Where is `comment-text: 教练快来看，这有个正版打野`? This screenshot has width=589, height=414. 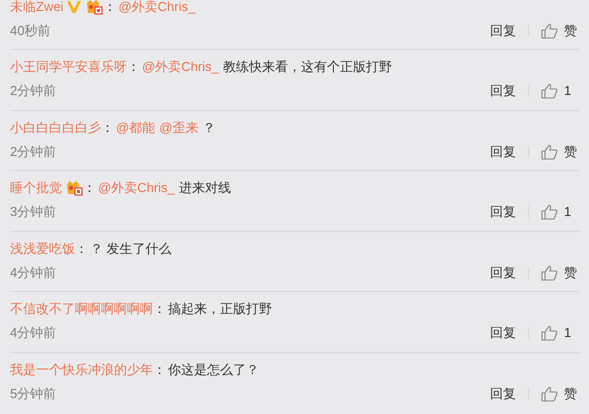
comment-text: 教练快来看，这有个正版打野 is located at coordinates (307, 67).